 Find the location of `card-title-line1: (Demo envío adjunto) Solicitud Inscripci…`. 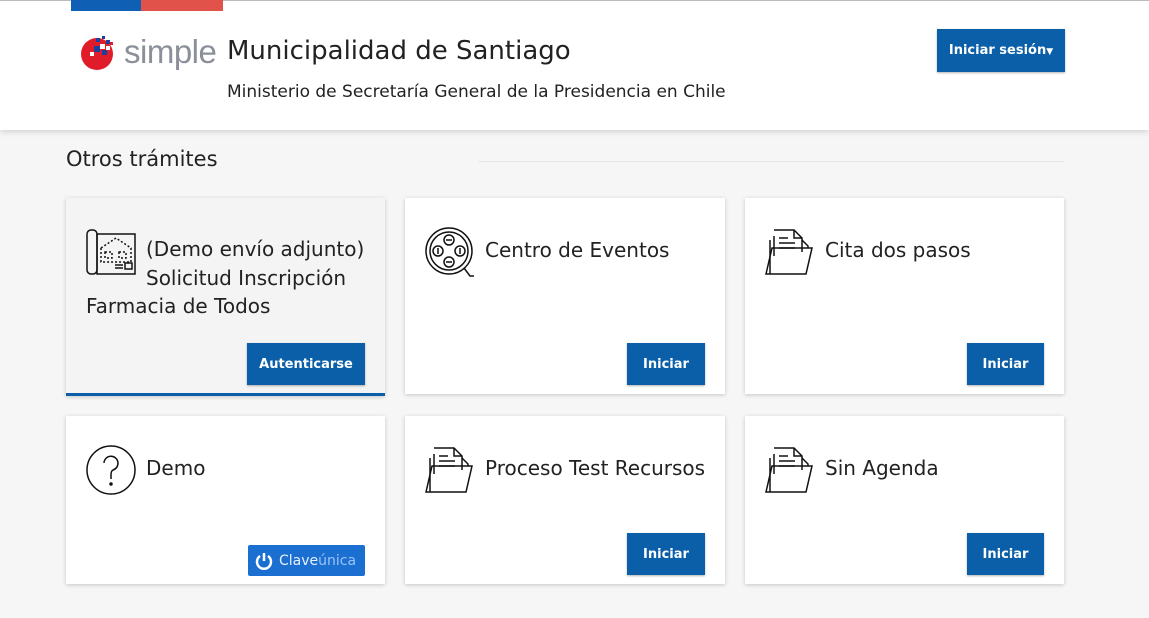

card-title-line1: (Demo envío adjunto) Solicitud Inscripci… is located at coordinates (255, 263).